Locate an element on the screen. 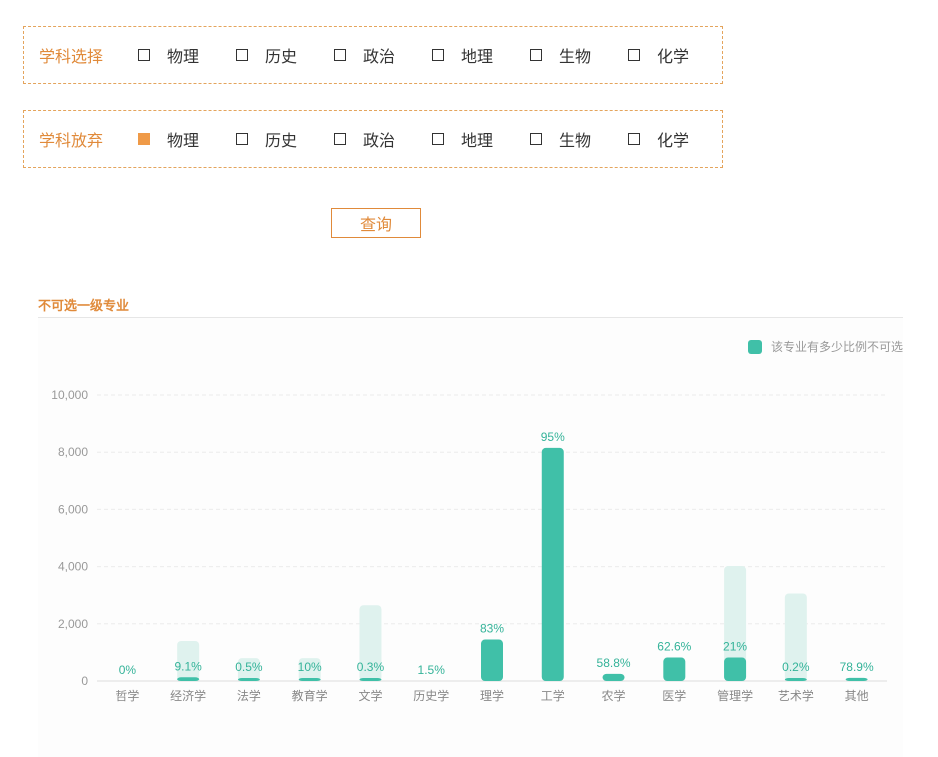  x-tick-label: 法学 is located at coordinates (249, 695).